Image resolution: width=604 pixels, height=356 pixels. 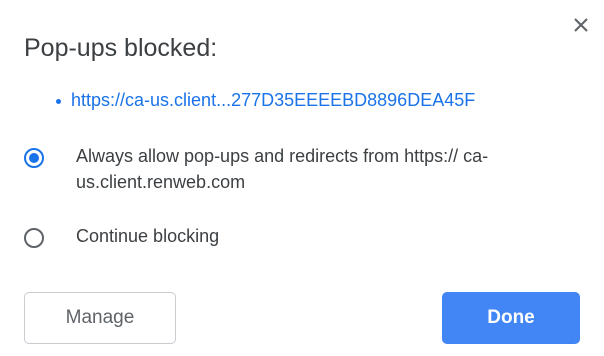 I want to click on dialog-title: Pop-ups blocked:, so click(x=121, y=48).